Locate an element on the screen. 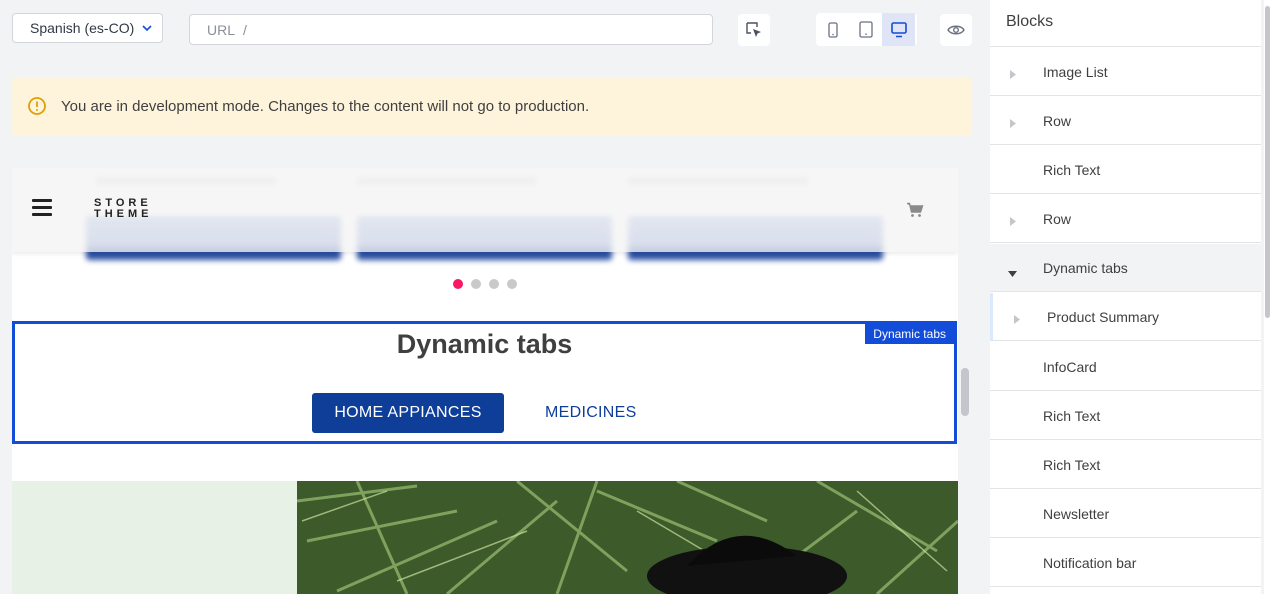 The height and width of the screenshot is (594, 1271). url-value: / is located at coordinates (245, 29).